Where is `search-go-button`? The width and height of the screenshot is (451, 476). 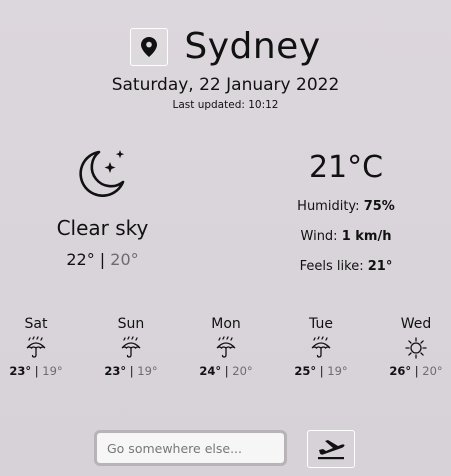
search-go-button is located at coordinates (331, 449).